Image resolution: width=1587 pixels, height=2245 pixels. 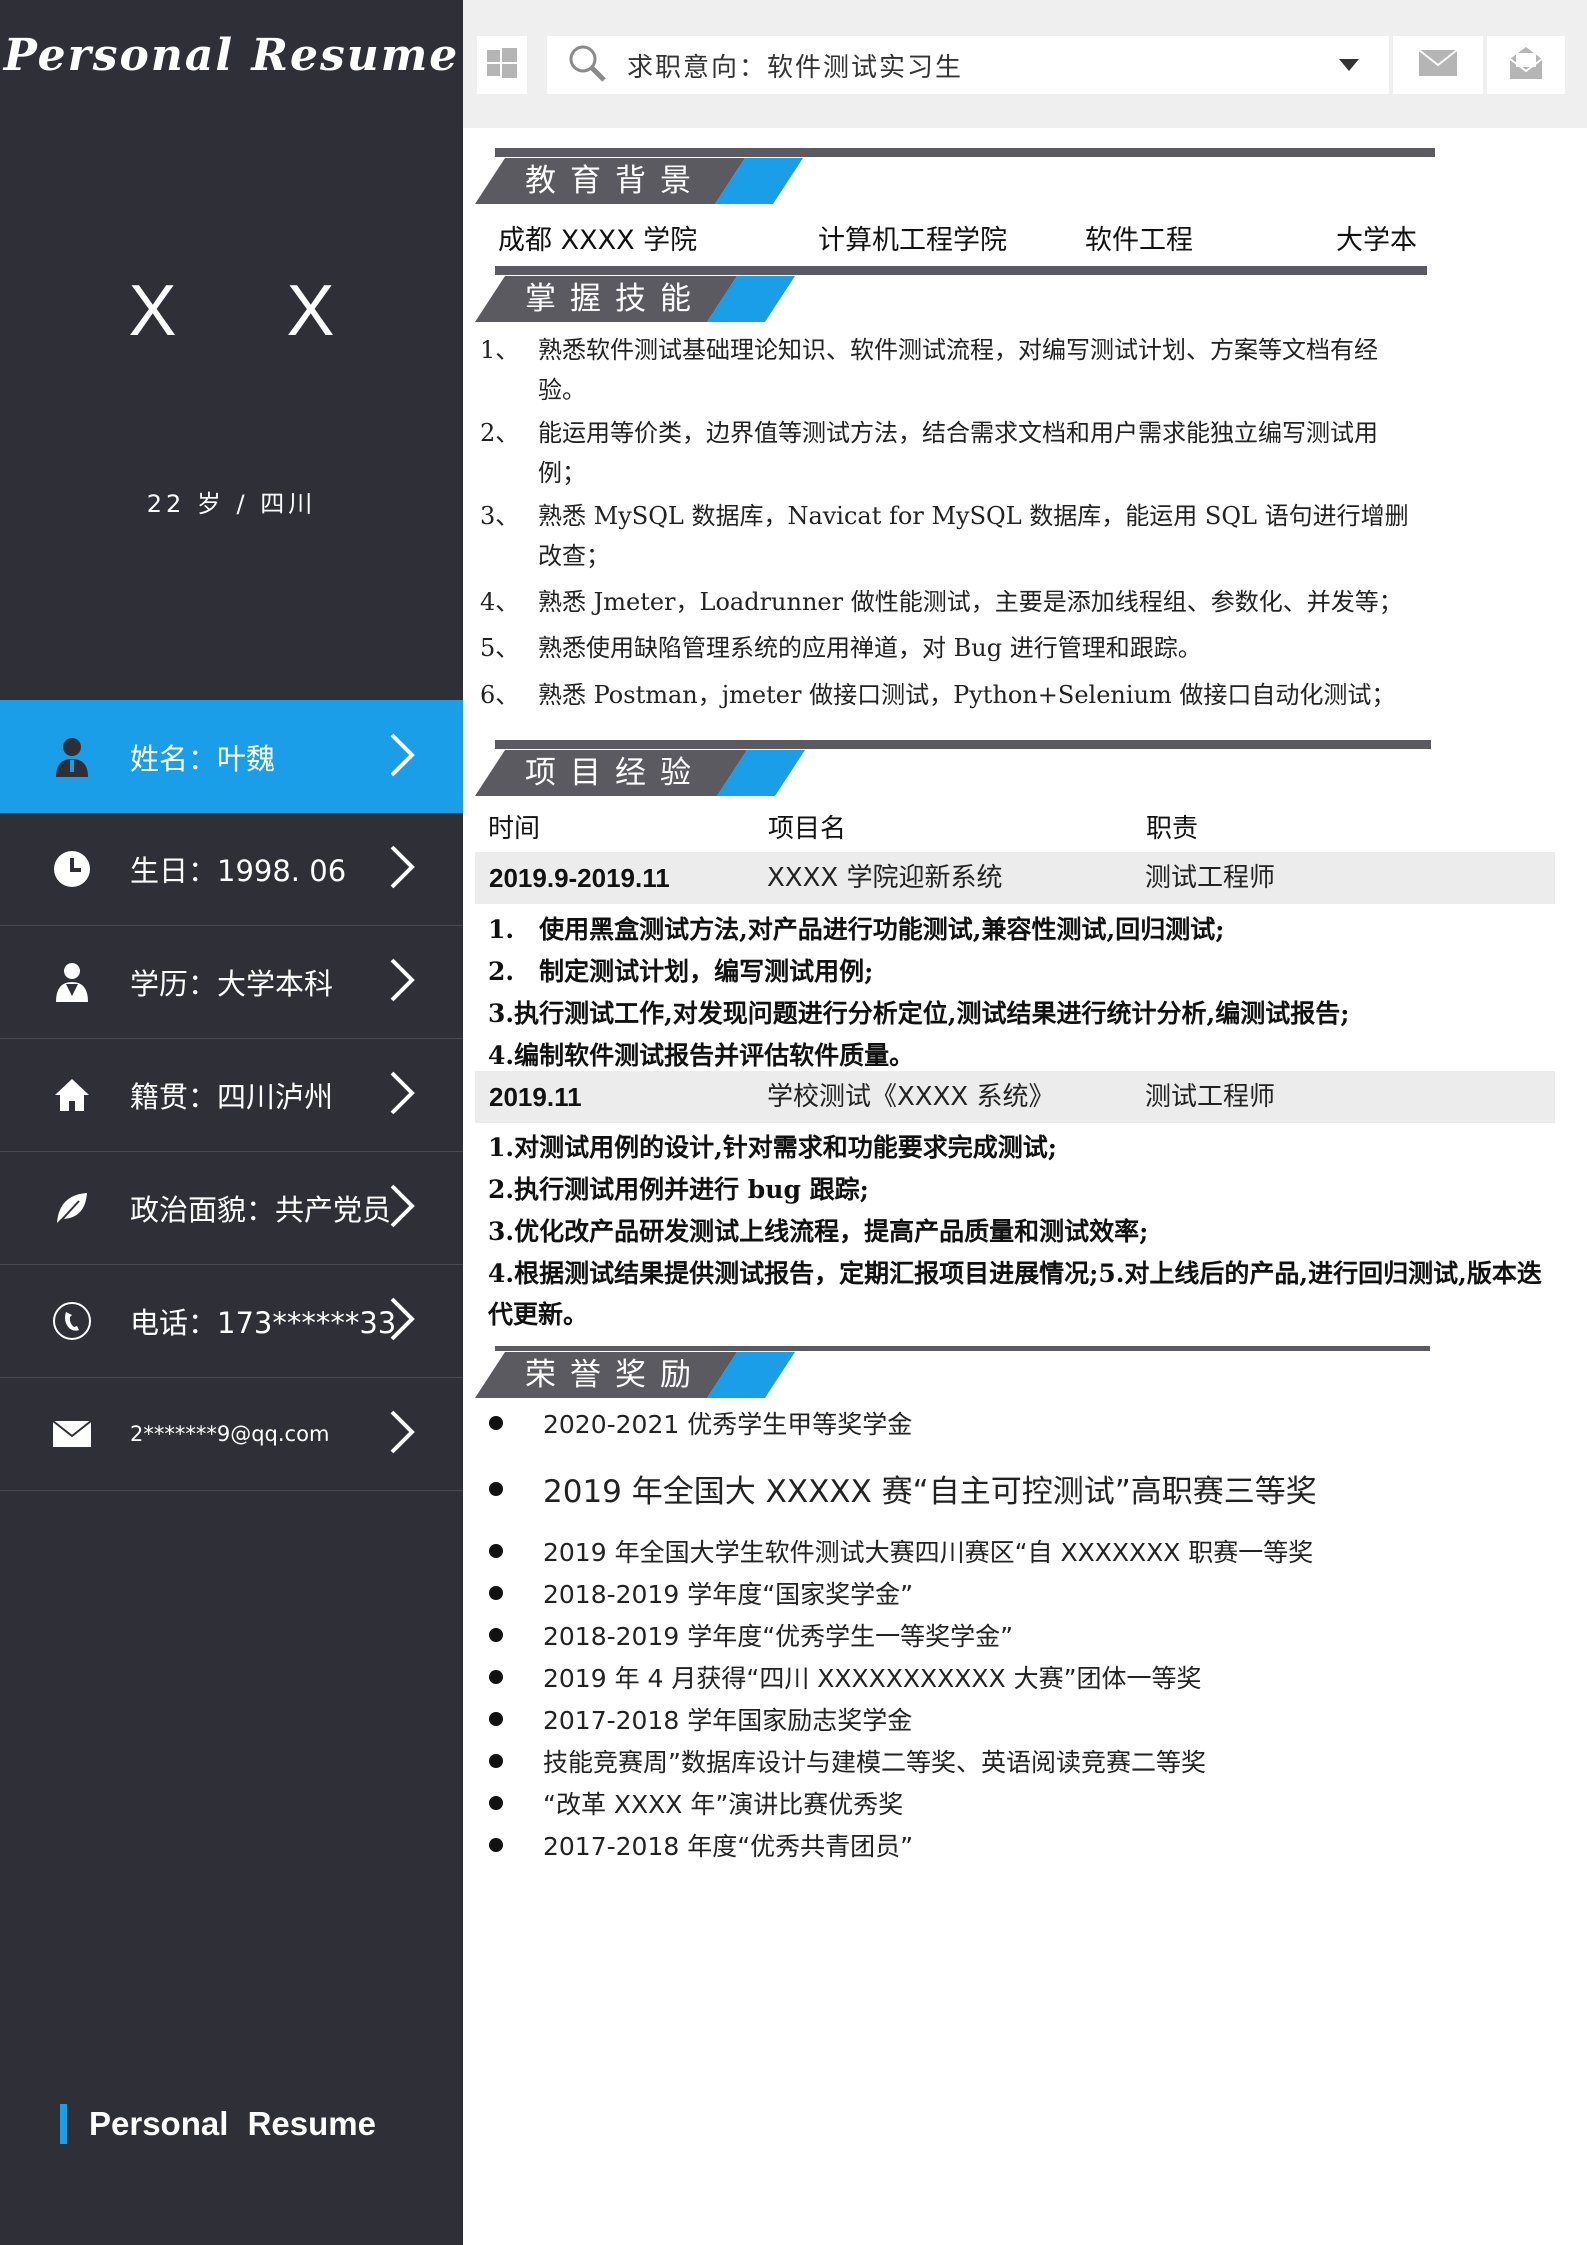 I want to click on section-title: 荣誉奖励, so click(x=615, y=1375).